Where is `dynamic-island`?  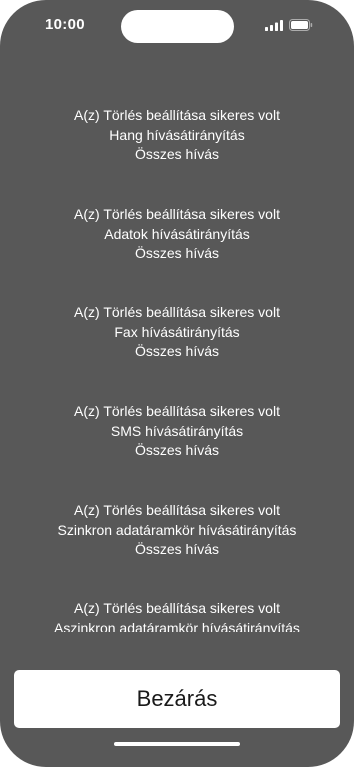
dynamic-island is located at coordinates (177, 26).